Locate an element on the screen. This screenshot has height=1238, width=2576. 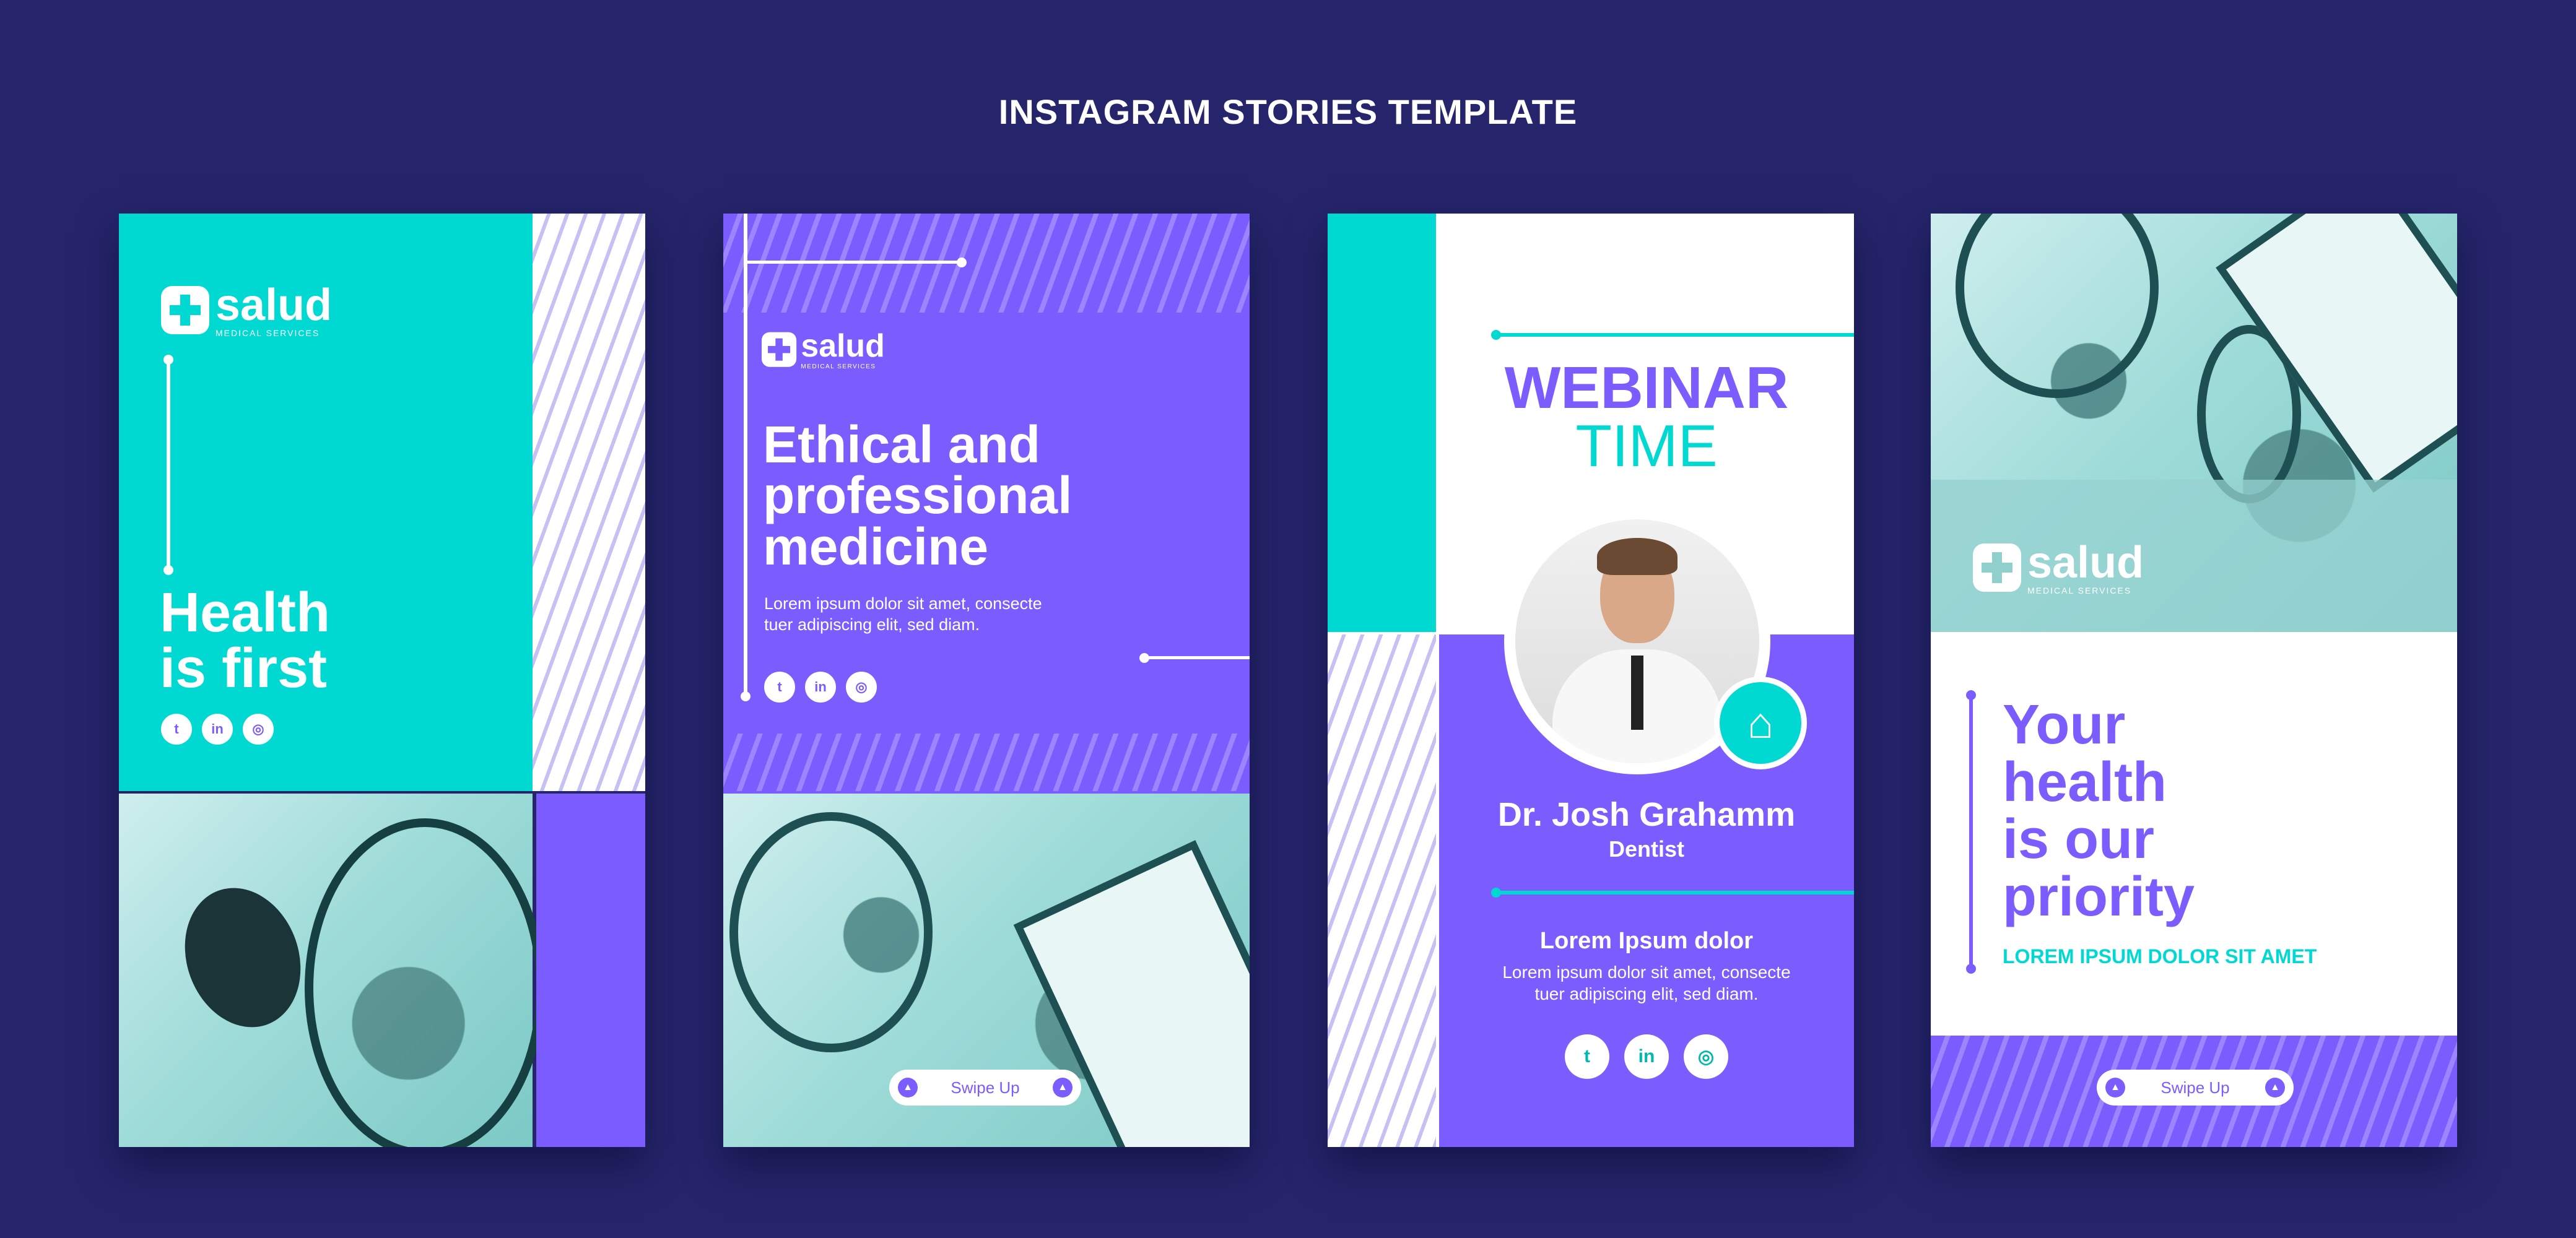
story2-headline: Ethical and professional medicine is located at coordinates (918, 495).